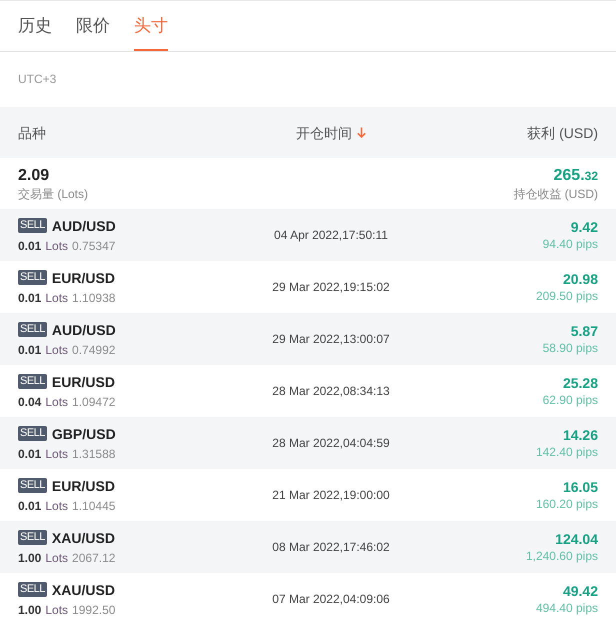  I want to click on volume-label: 交易量 (Lots), so click(53, 194).